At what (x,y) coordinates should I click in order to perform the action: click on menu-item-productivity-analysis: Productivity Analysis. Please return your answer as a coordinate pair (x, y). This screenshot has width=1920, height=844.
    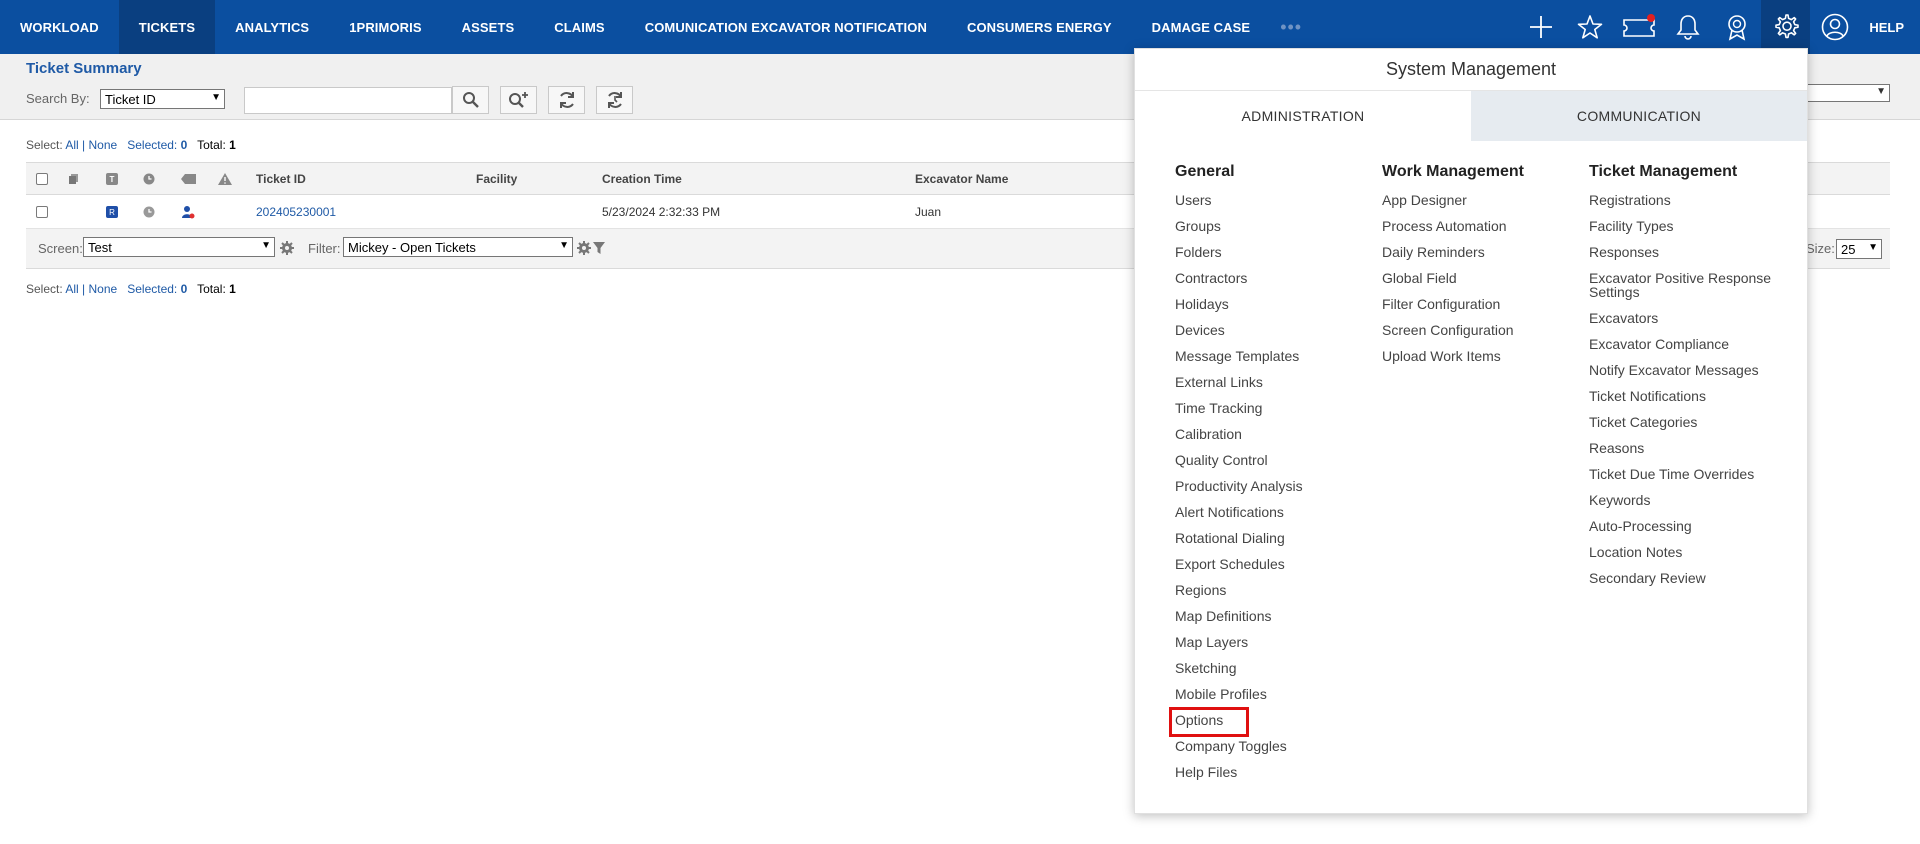
    Looking at the image, I should click on (1239, 488).